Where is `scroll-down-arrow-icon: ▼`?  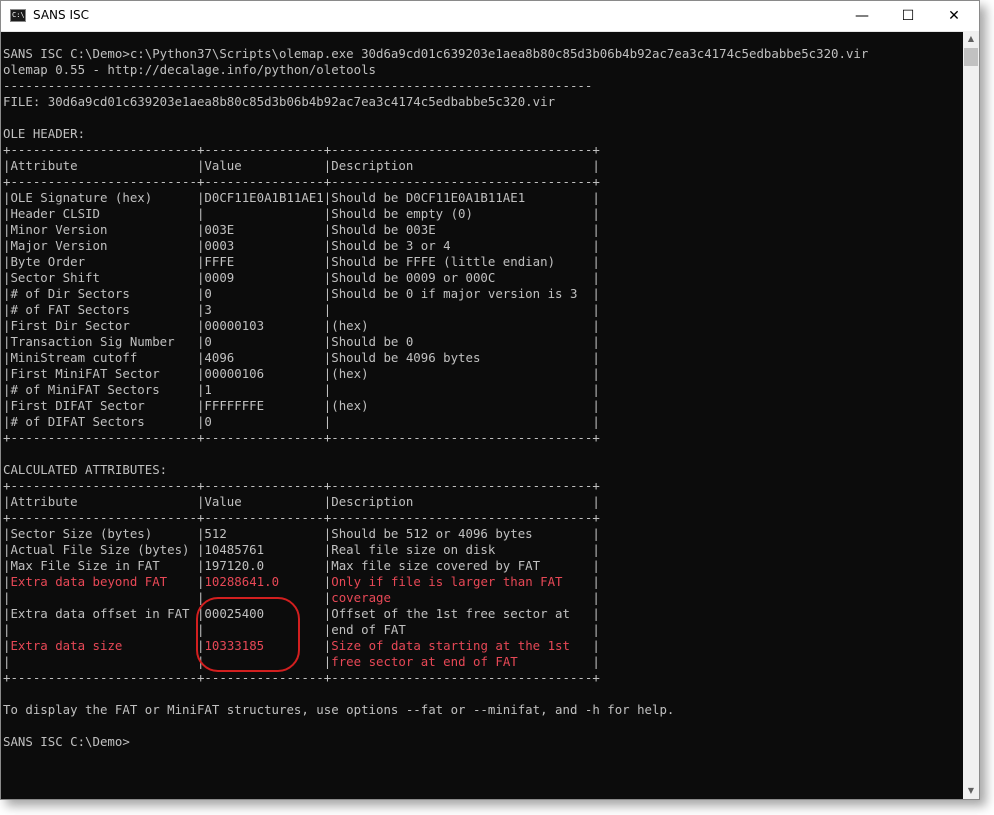 scroll-down-arrow-icon: ▼ is located at coordinates (971, 791).